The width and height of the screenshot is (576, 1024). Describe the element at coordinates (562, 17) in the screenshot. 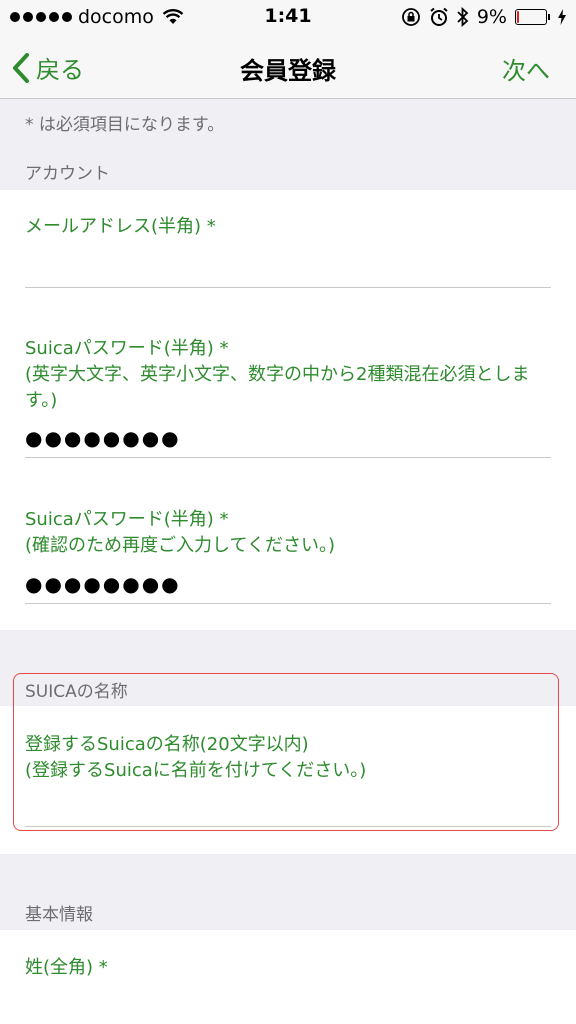

I see `charging-icon` at that location.